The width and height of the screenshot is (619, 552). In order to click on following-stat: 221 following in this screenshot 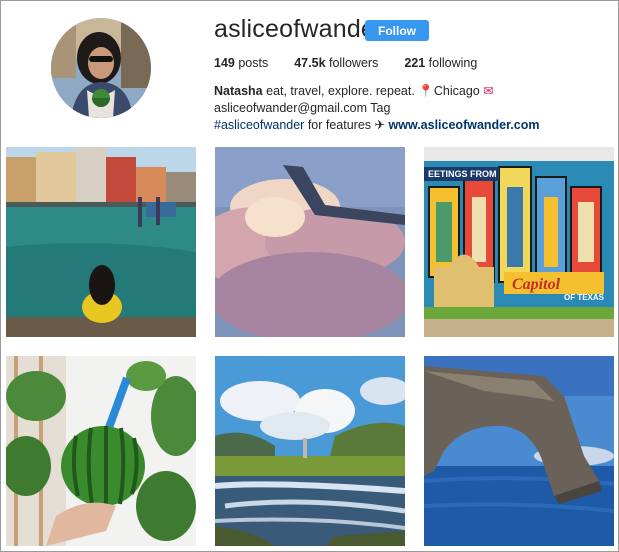, I will do `click(440, 63)`.